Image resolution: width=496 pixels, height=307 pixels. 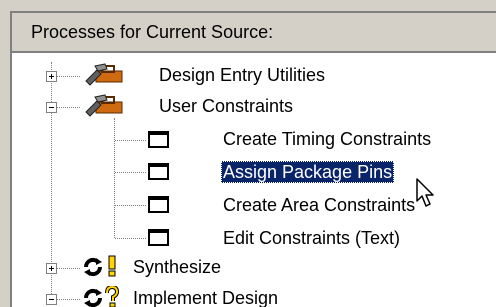 I want to click on tree-item-label: Synthesize, so click(x=177, y=267).